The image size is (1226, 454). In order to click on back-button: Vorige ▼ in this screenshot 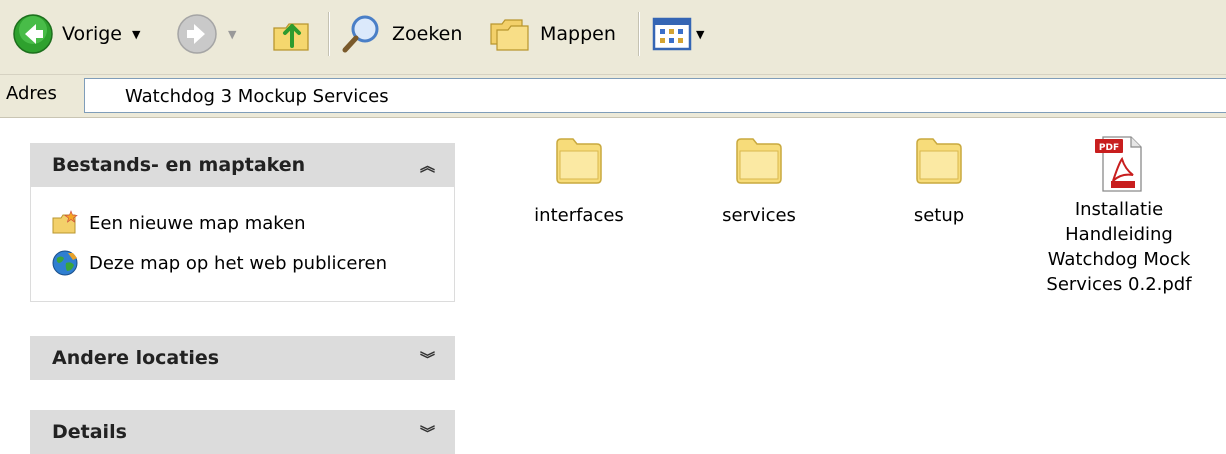, I will do `click(76, 34)`.